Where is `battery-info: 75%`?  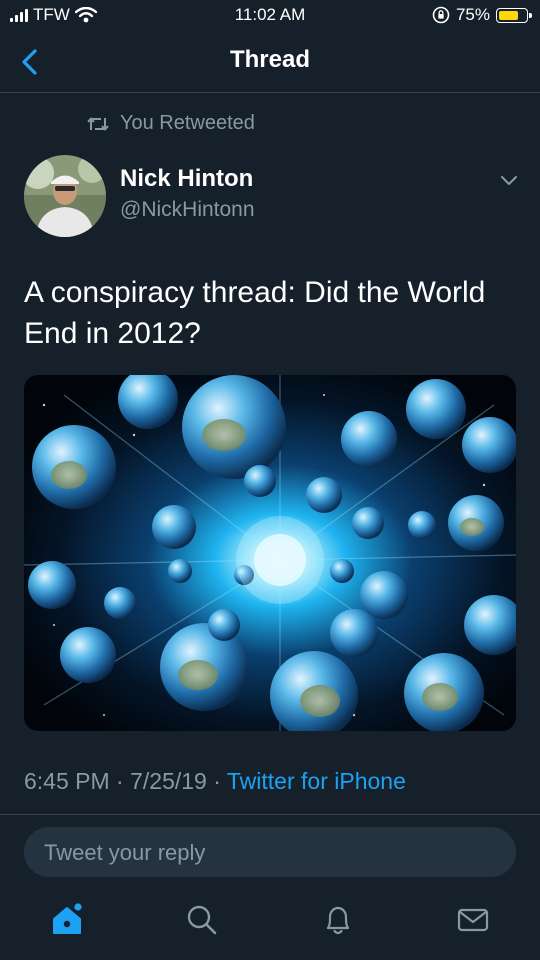
battery-info: 75% is located at coordinates (482, 15).